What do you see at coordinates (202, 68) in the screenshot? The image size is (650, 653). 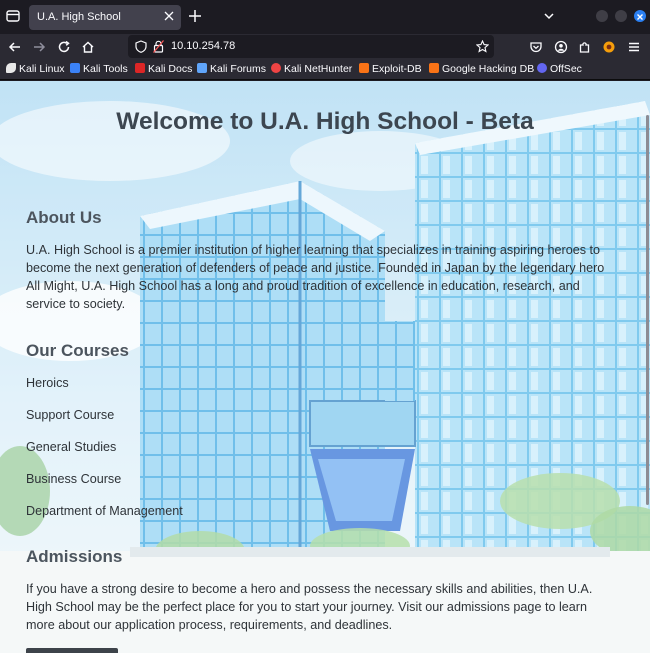 I see `kali-forums-icon` at bounding box center [202, 68].